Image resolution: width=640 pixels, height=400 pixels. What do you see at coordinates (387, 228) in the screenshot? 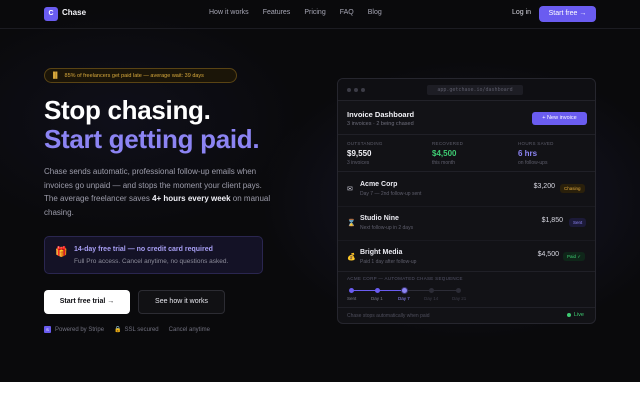
I see `invoice-meta: Next follow-up in 2 days` at bounding box center [387, 228].